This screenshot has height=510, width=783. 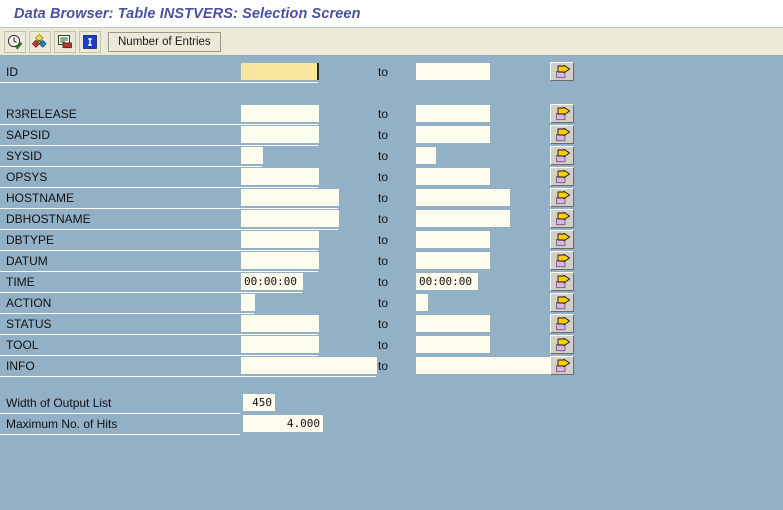 I want to click on selection-row: HOSTNAME to, so click(x=391, y=198).